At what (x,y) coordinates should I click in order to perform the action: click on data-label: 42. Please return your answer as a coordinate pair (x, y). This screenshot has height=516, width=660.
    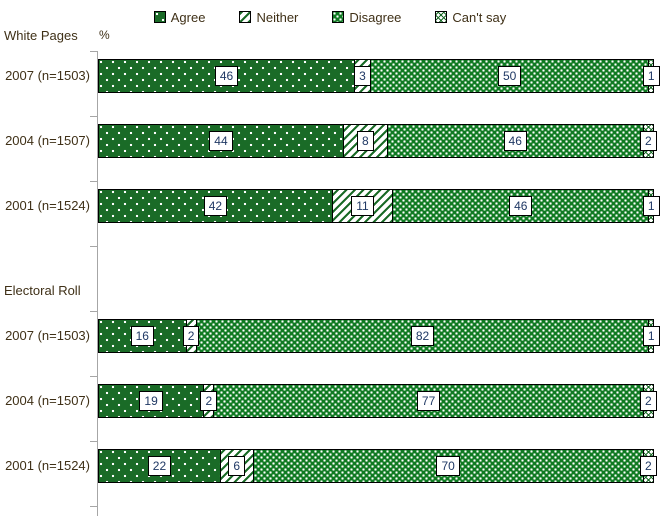
    Looking at the image, I should click on (215, 206).